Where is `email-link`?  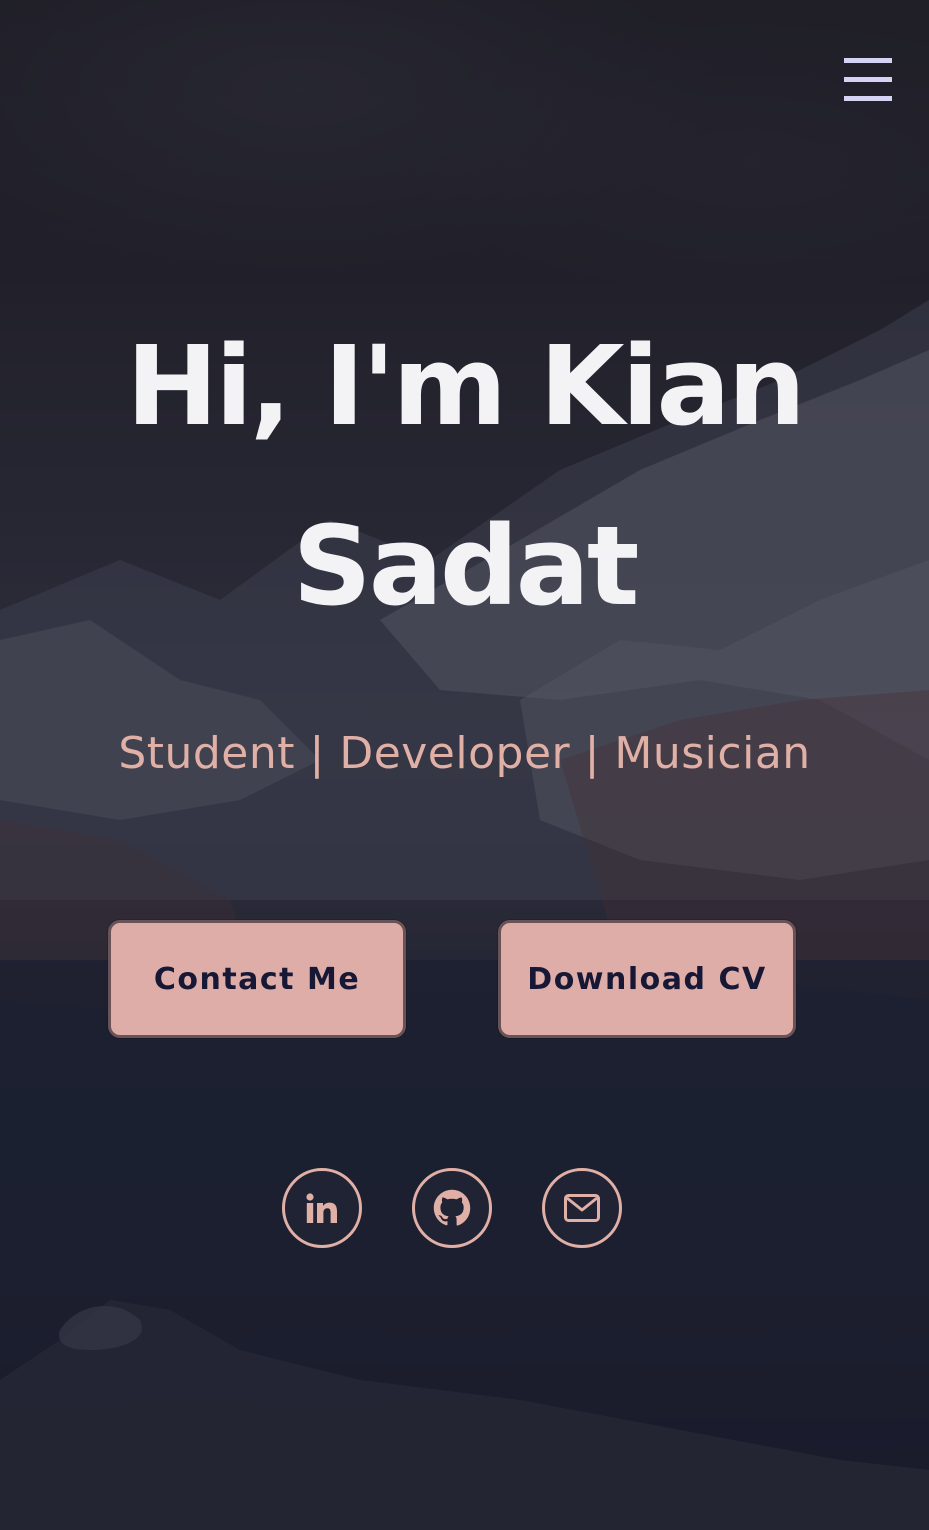 email-link is located at coordinates (582, 1208).